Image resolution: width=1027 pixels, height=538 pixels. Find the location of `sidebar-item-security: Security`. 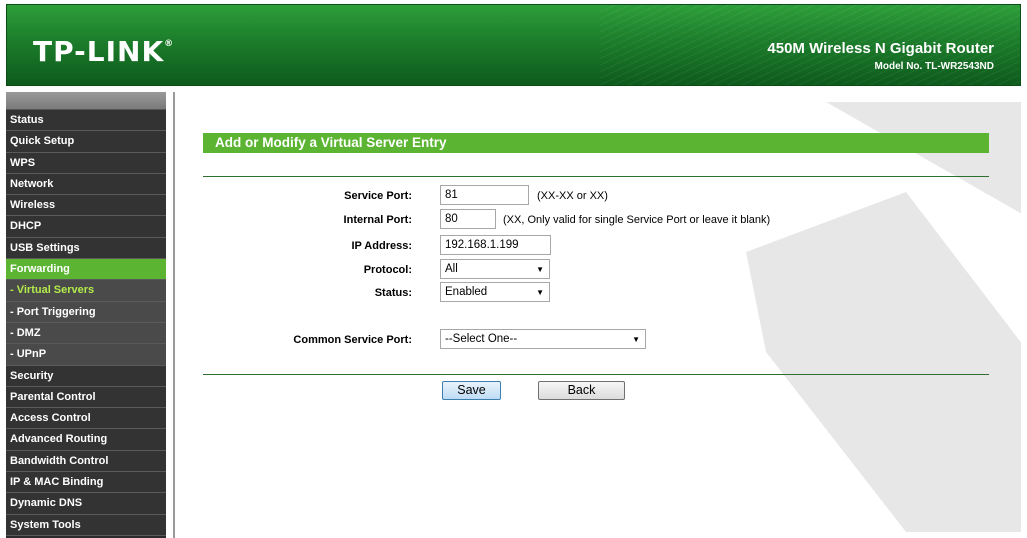

sidebar-item-security: Security is located at coordinates (86, 376).